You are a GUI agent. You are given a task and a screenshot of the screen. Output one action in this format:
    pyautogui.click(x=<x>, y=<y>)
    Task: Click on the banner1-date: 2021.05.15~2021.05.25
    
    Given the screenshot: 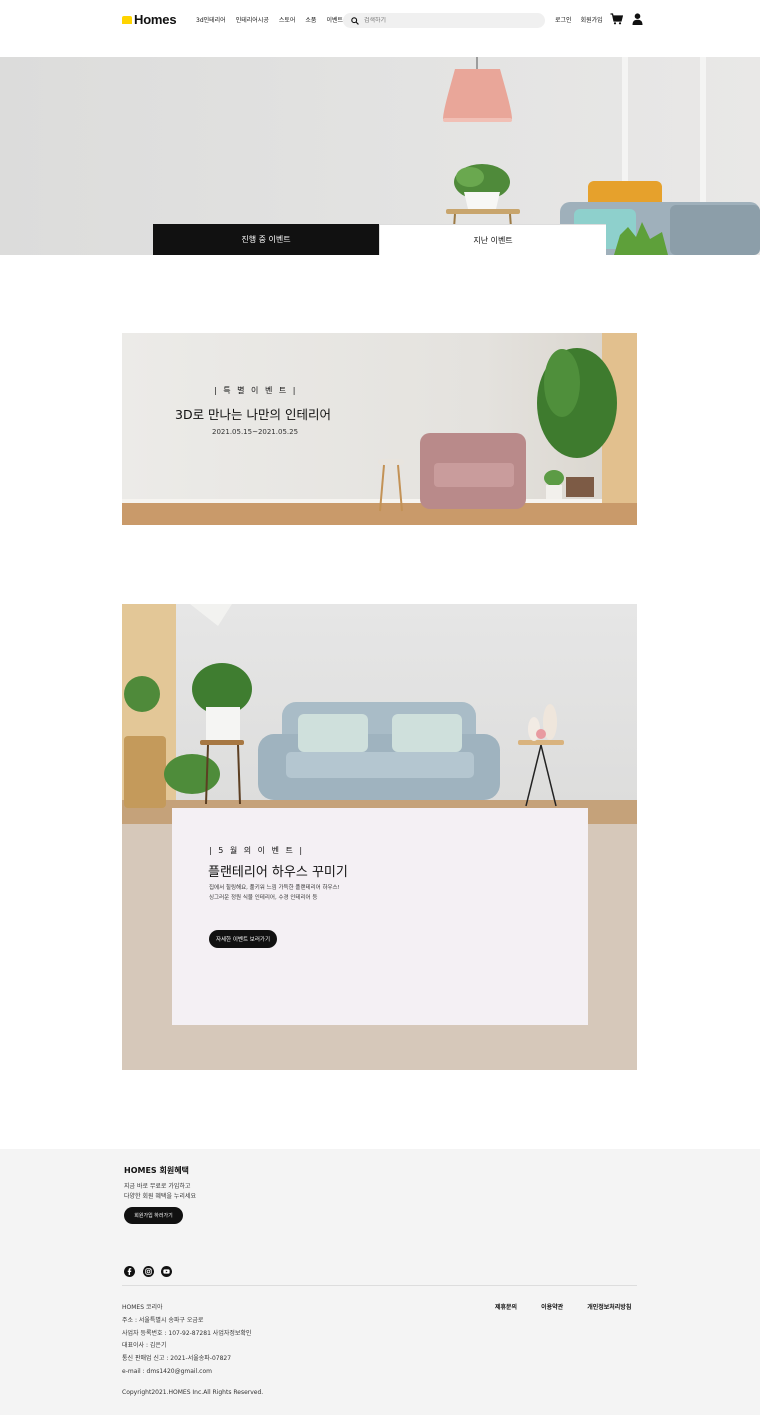 What is the action you would take?
    pyautogui.click(x=255, y=432)
    